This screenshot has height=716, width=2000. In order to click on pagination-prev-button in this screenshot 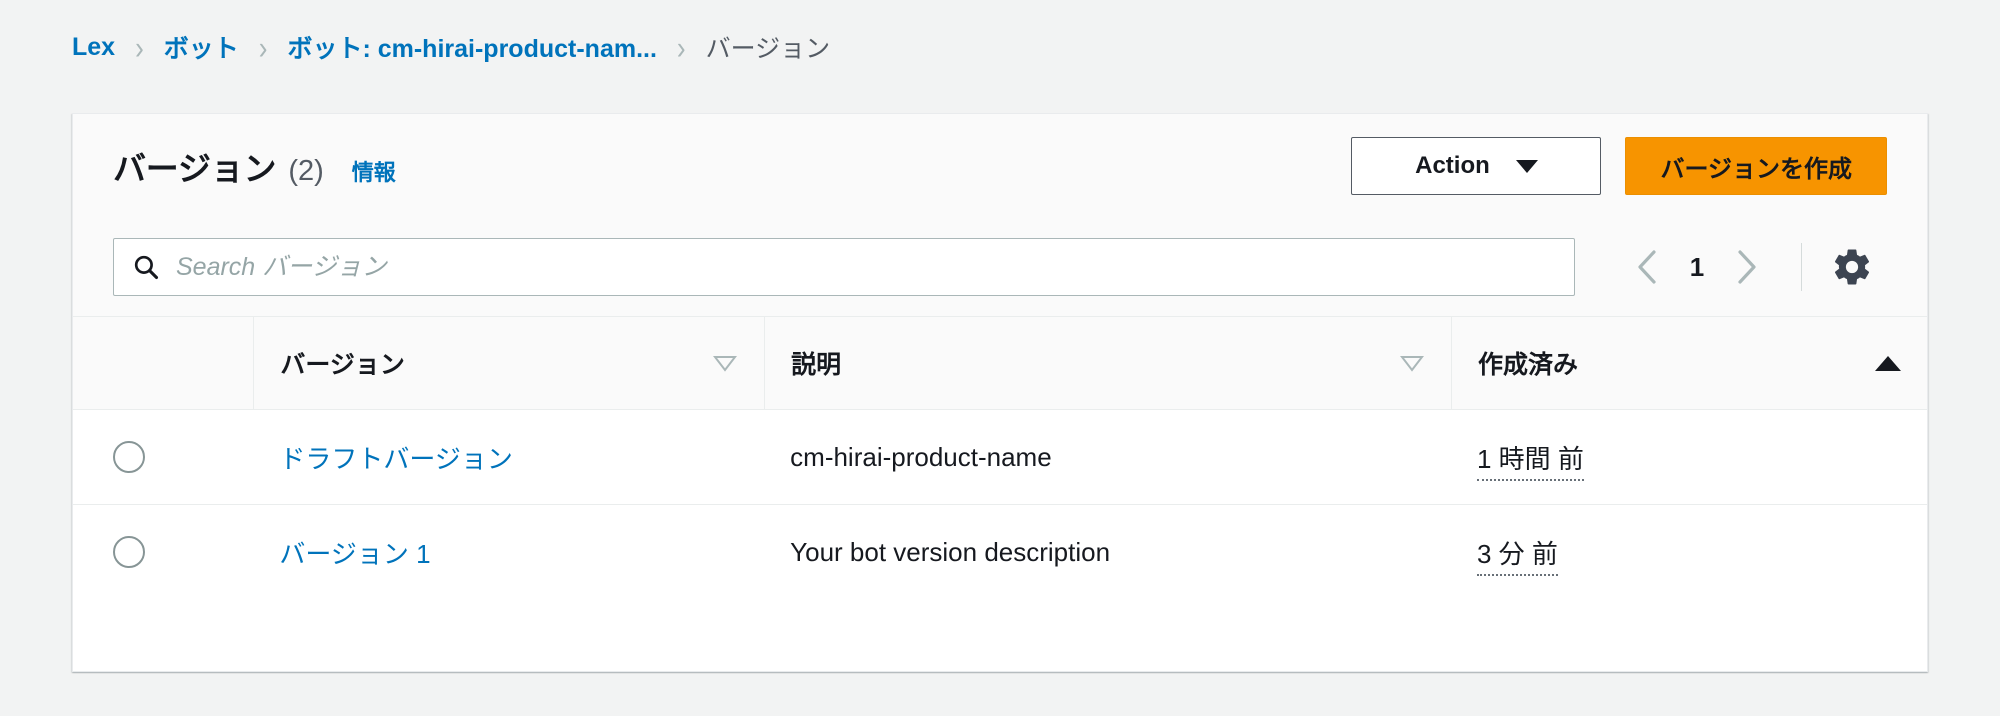, I will do `click(1647, 267)`.